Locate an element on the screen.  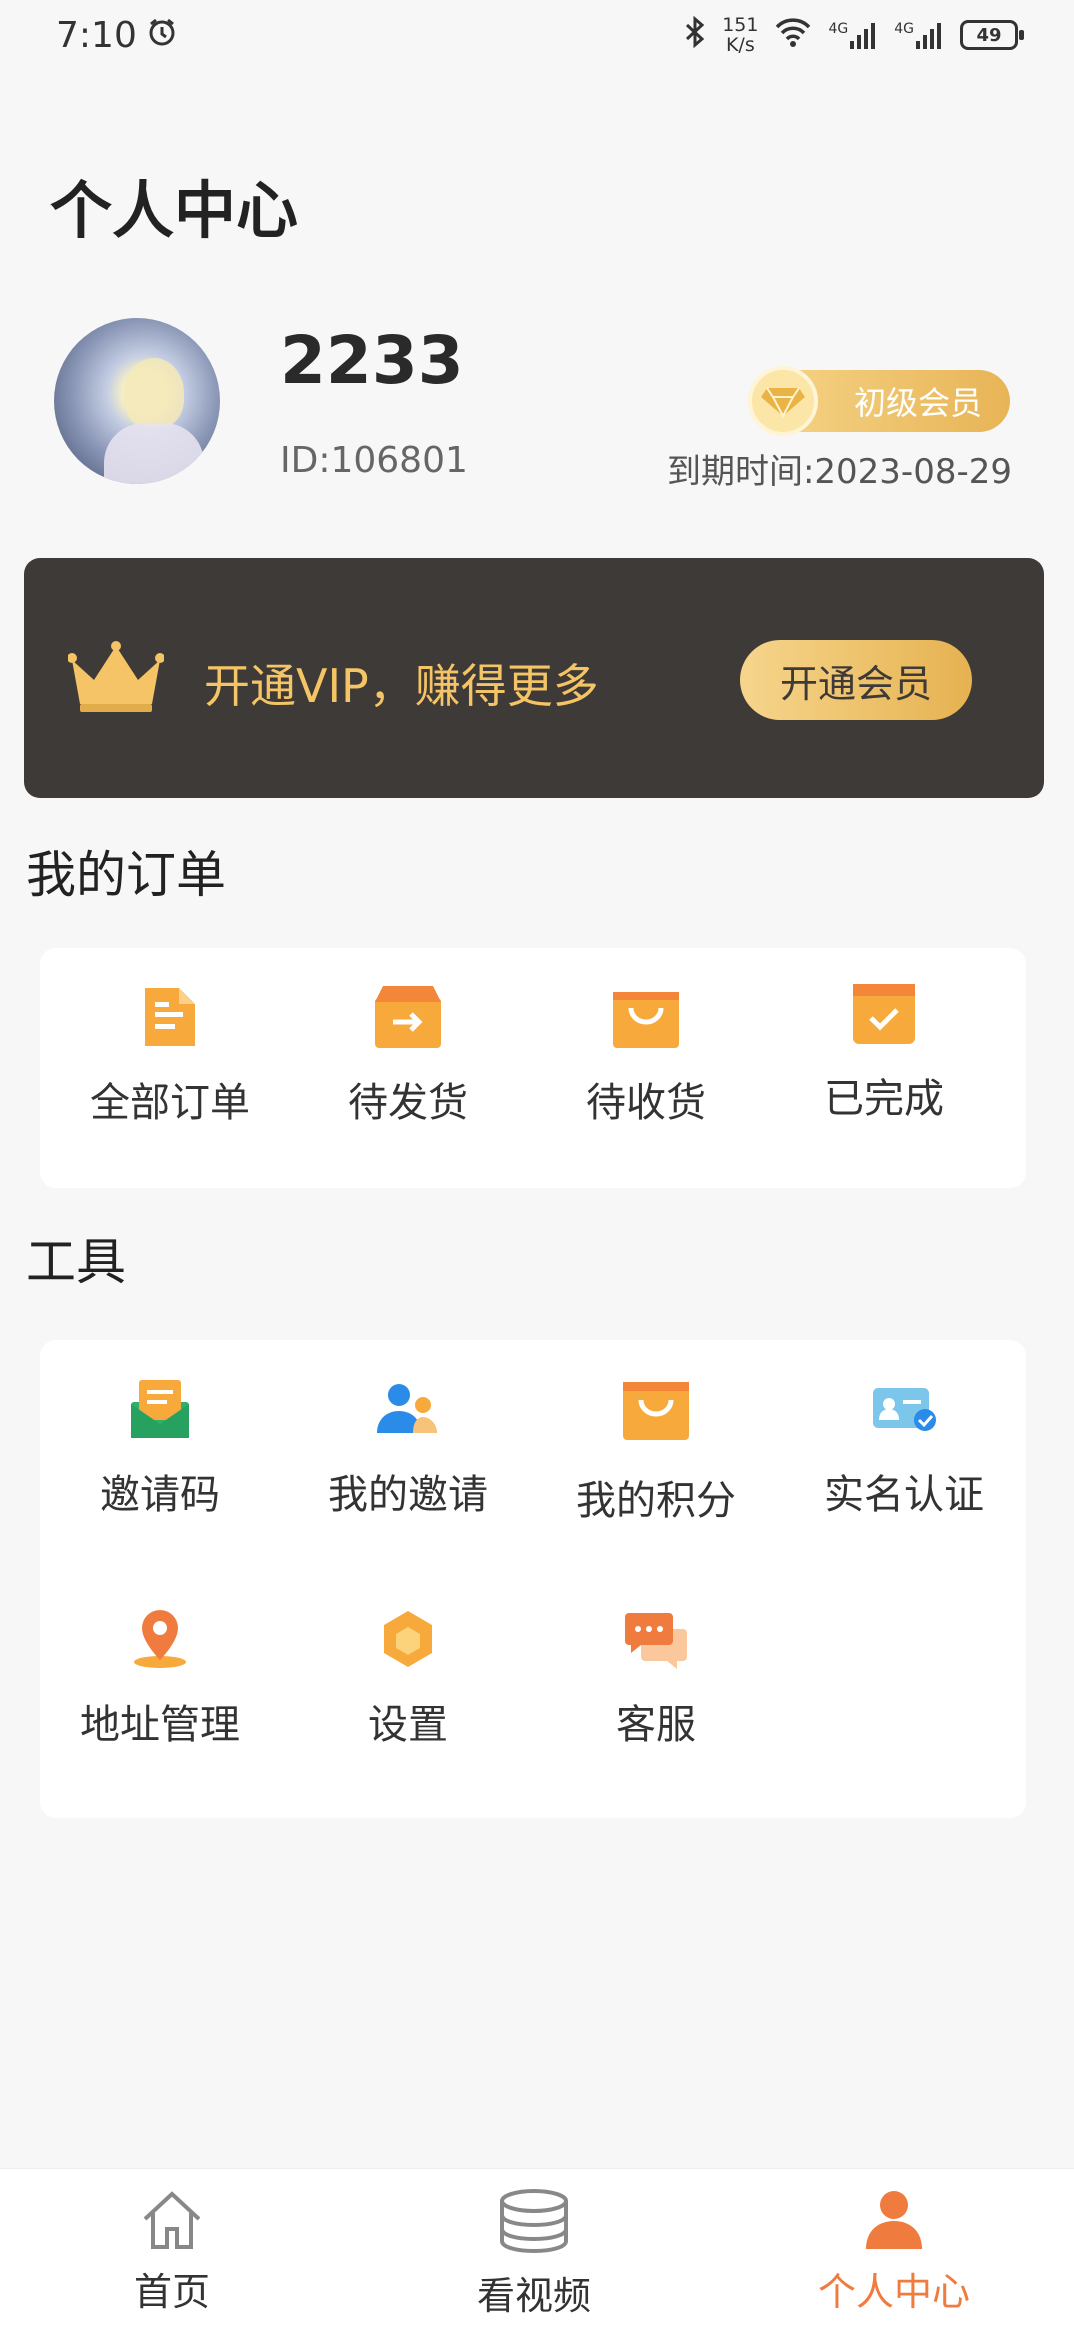
network-type-1: 4G is located at coordinates (838, 29).